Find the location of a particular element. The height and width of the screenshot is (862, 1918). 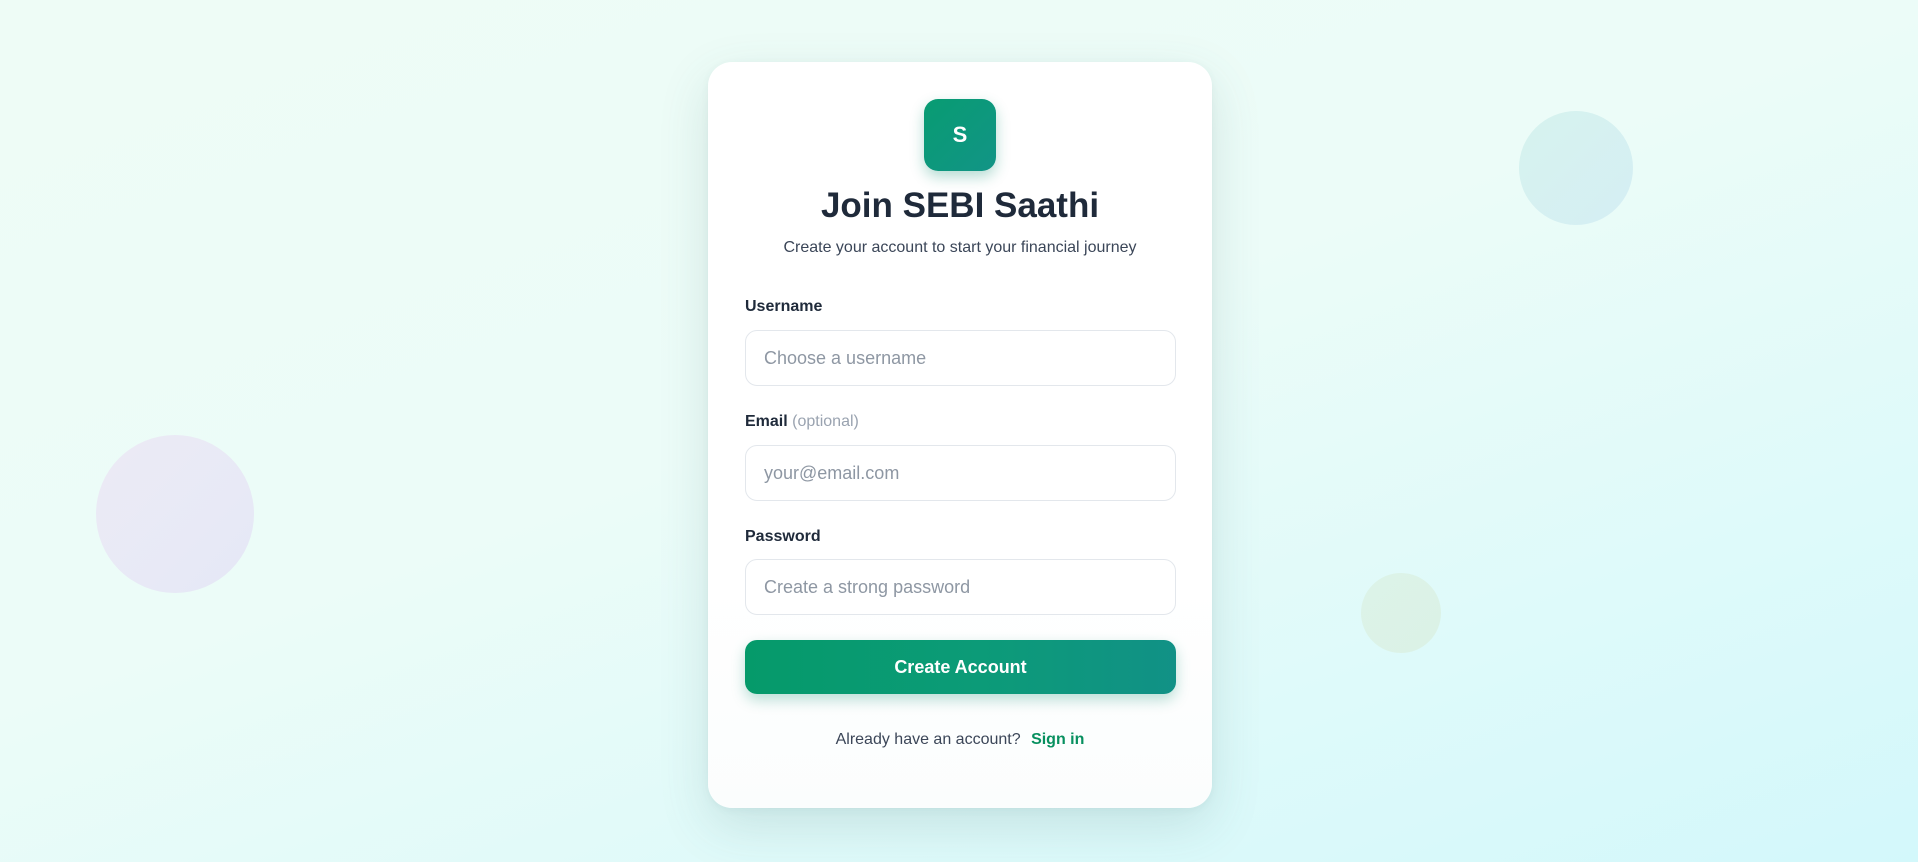

signin-prompt: Already have an account? Sign in is located at coordinates (960, 740).